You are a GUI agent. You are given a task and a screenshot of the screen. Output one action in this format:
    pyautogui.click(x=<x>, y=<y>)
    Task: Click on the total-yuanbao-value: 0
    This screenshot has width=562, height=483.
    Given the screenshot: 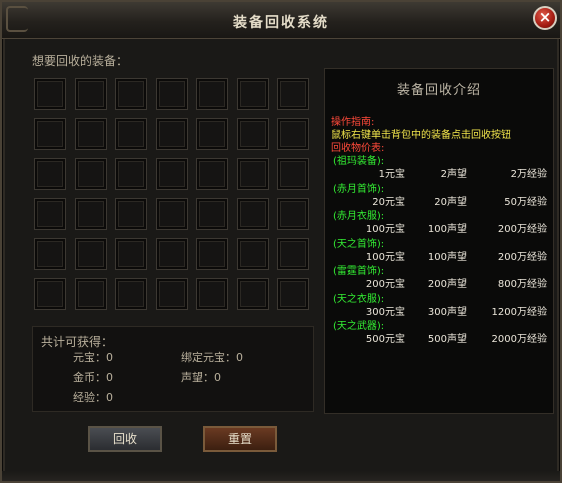 What is the action you would take?
    pyautogui.click(x=109, y=357)
    